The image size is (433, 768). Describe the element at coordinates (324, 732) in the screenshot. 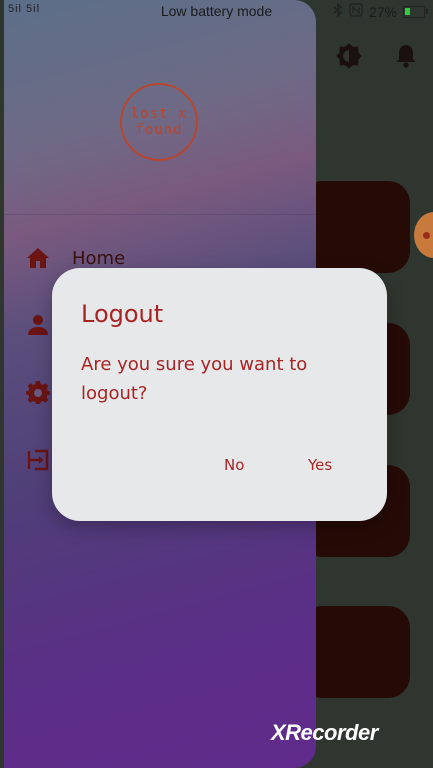

I see `recorder-watermark: XRecorder` at that location.